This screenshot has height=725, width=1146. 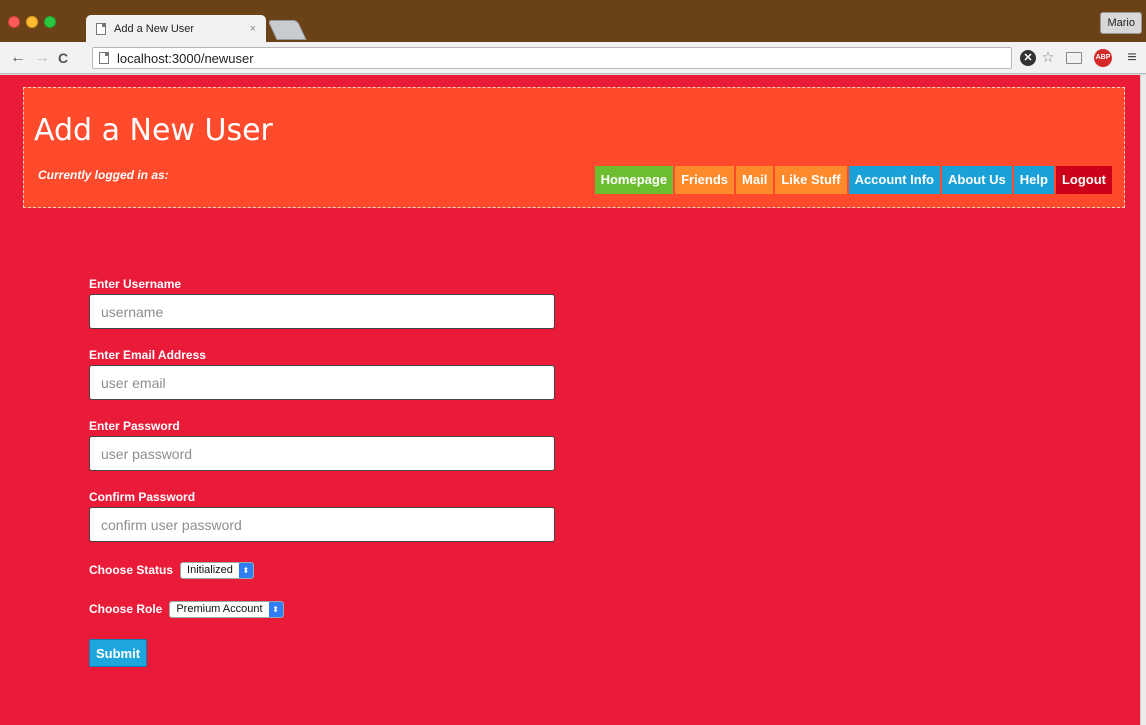 What do you see at coordinates (126, 609) in the screenshot?
I see `role-label: Choose Role` at bounding box center [126, 609].